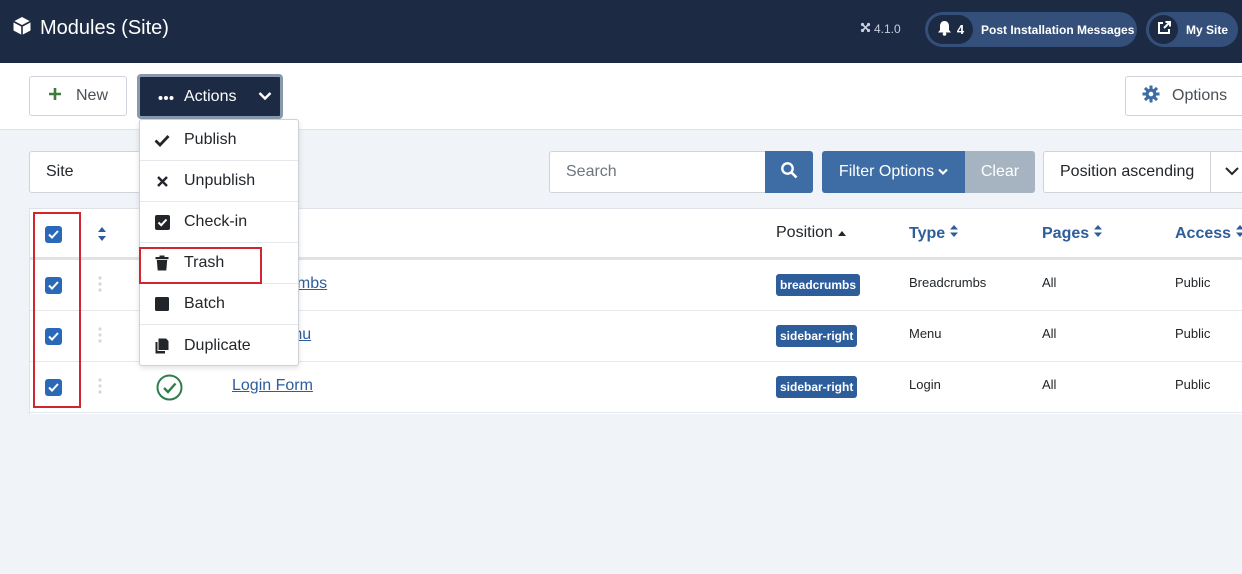 This screenshot has height=574, width=1242. I want to click on position-header-label: Position, so click(804, 232).